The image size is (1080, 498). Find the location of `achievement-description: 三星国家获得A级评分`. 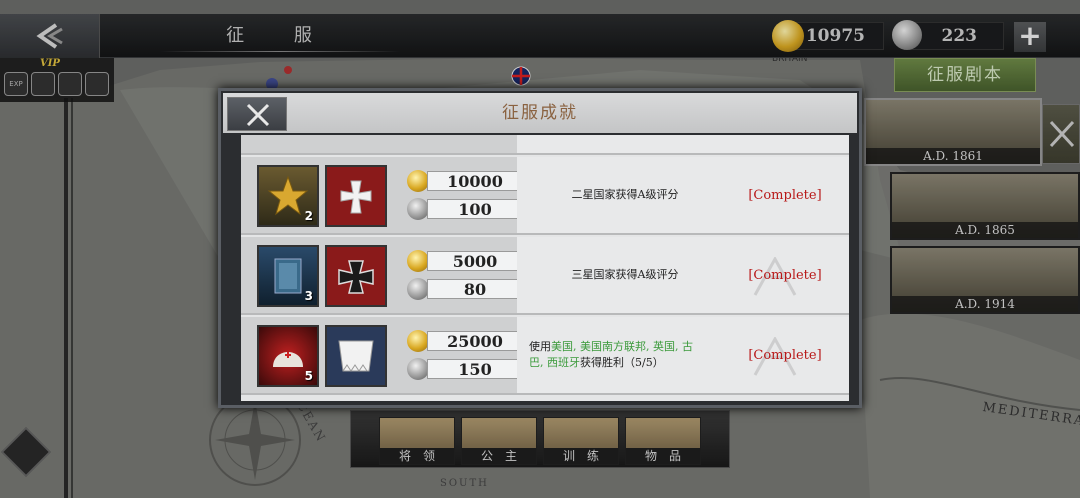

achievement-description: 三星国家获得A级评分 is located at coordinates (625, 274).